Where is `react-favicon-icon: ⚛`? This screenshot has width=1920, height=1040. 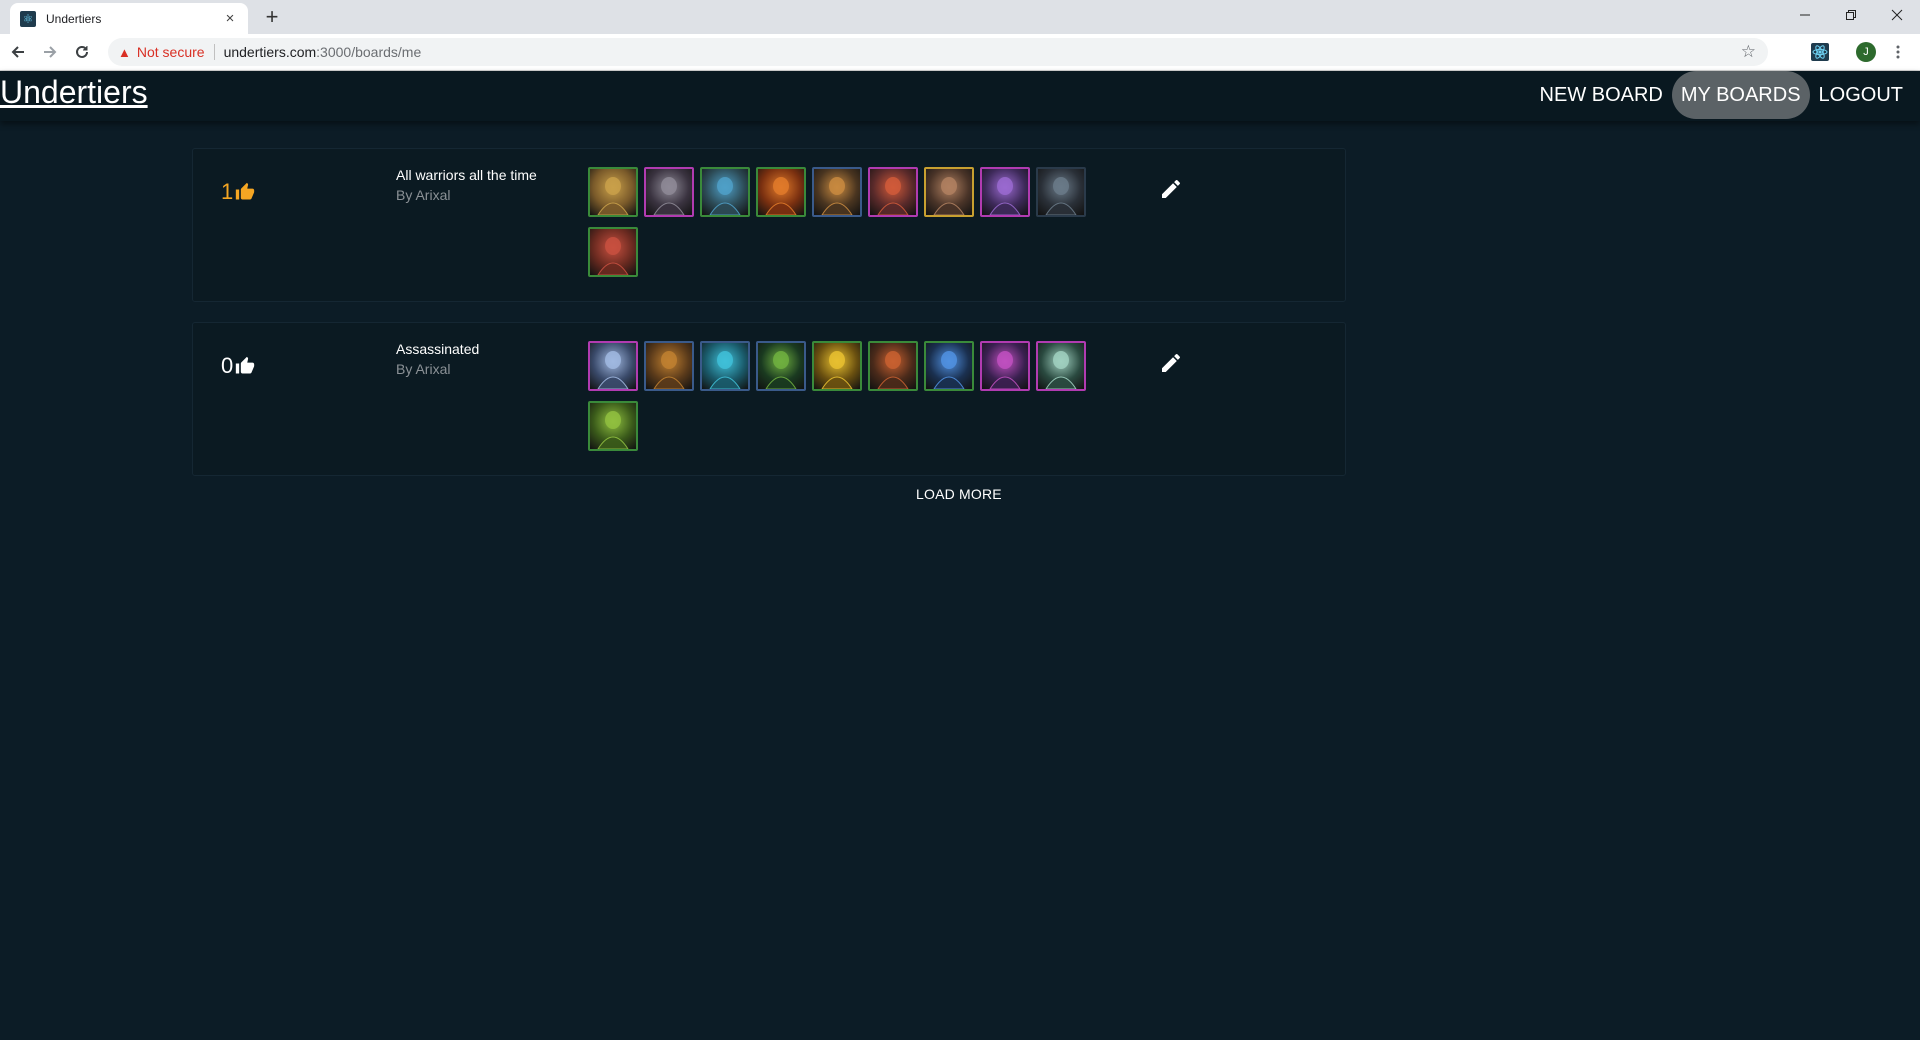
react-favicon-icon: ⚛ is located at coordinates (28, 18).